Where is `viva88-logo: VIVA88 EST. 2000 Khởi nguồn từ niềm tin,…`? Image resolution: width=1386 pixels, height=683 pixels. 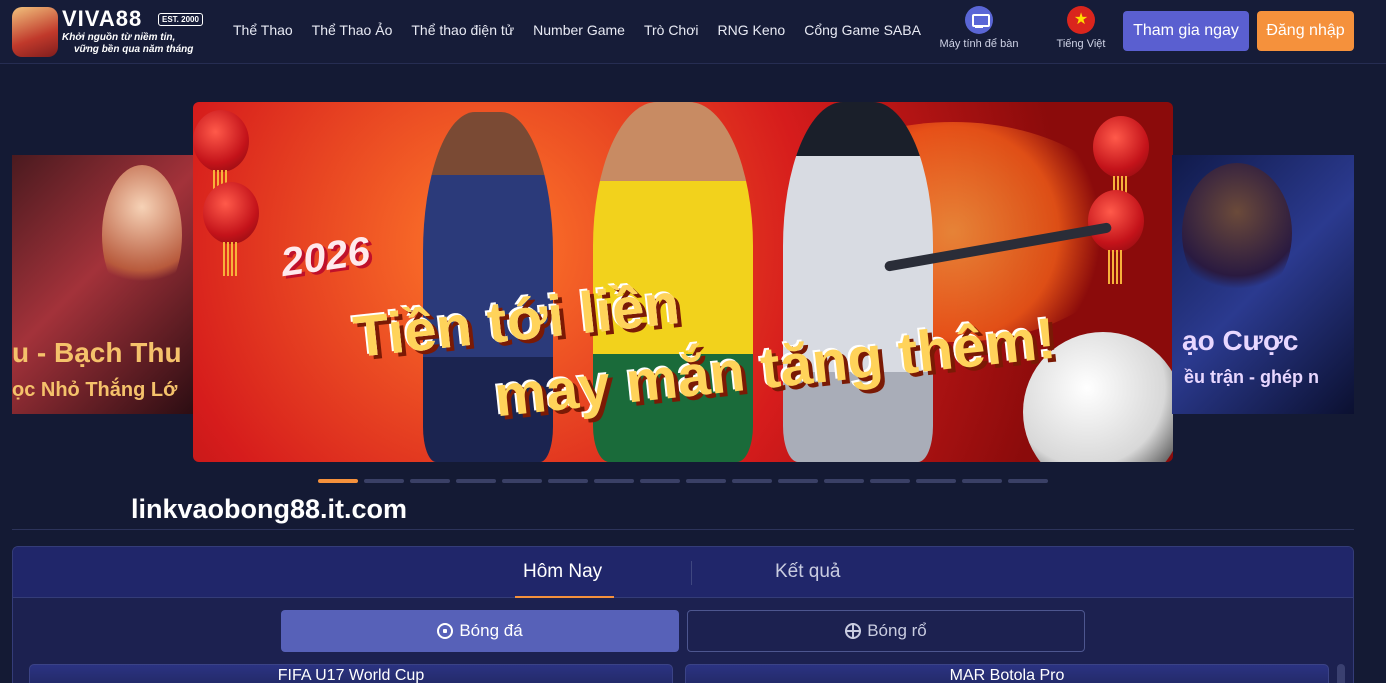 viva88-logo: VIVA88 EST. 2000 Khởi nguồn từ niềm tin,… is located at coordinates (112, 32).